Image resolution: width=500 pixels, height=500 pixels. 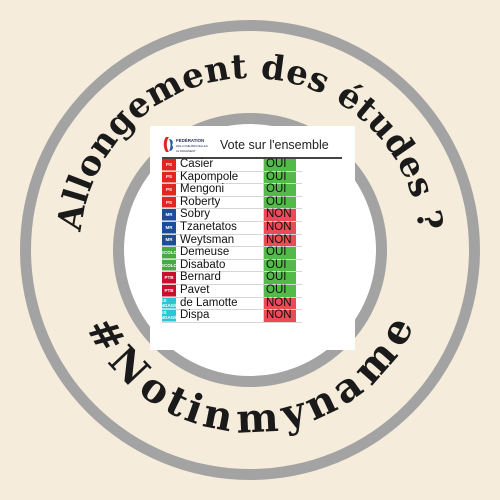 I want to click on vote-row: MR Tzanetatos NON, so click(x=232, y=228).